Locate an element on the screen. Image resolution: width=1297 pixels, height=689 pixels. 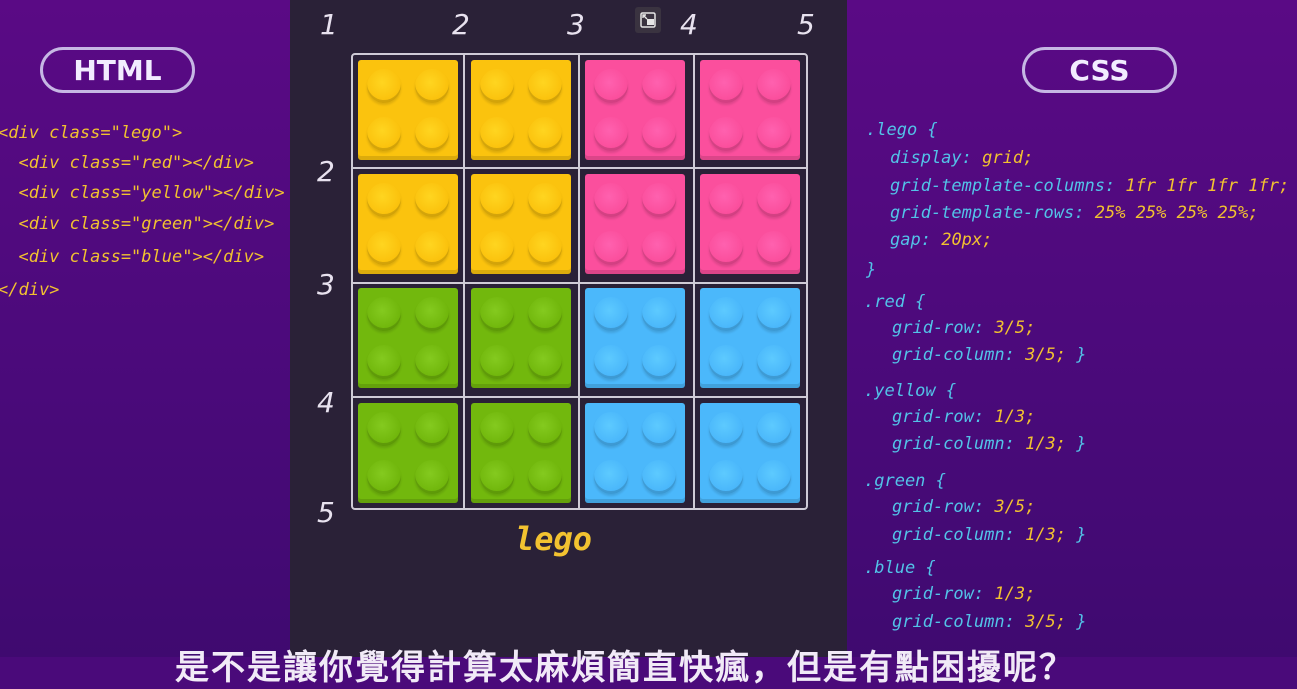
css-decl: grid-column: 3/5; } is located at coordinates (989, 622).